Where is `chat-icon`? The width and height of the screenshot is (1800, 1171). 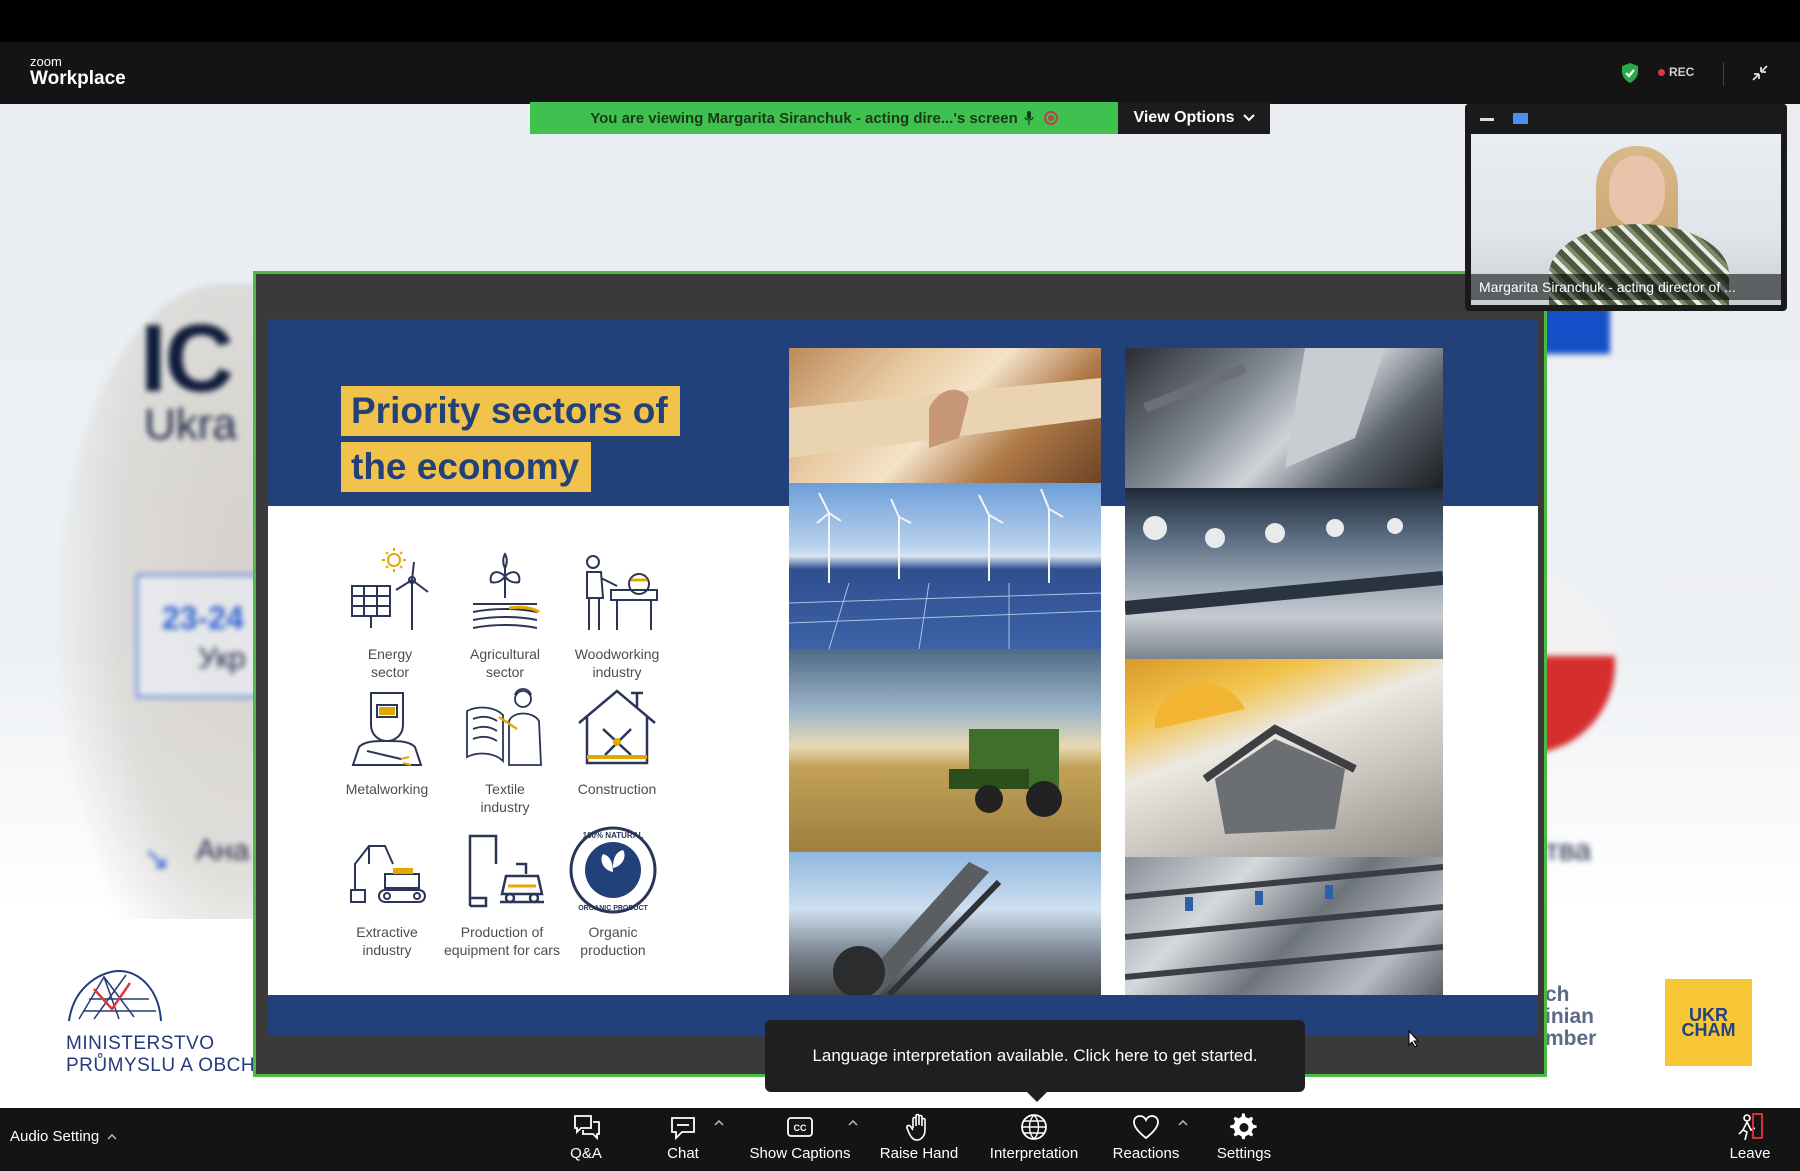 chat-icon is located at coordinates (683, 1129).